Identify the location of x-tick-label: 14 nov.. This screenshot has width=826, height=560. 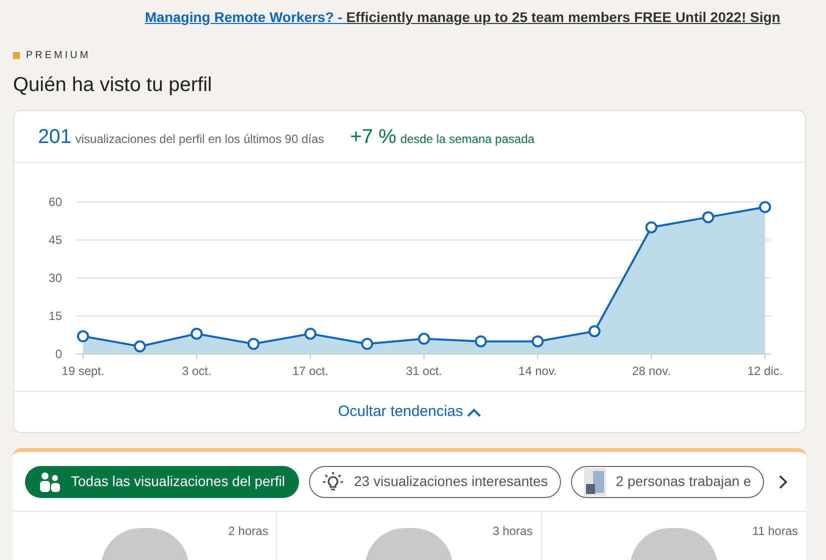
(537, 371).